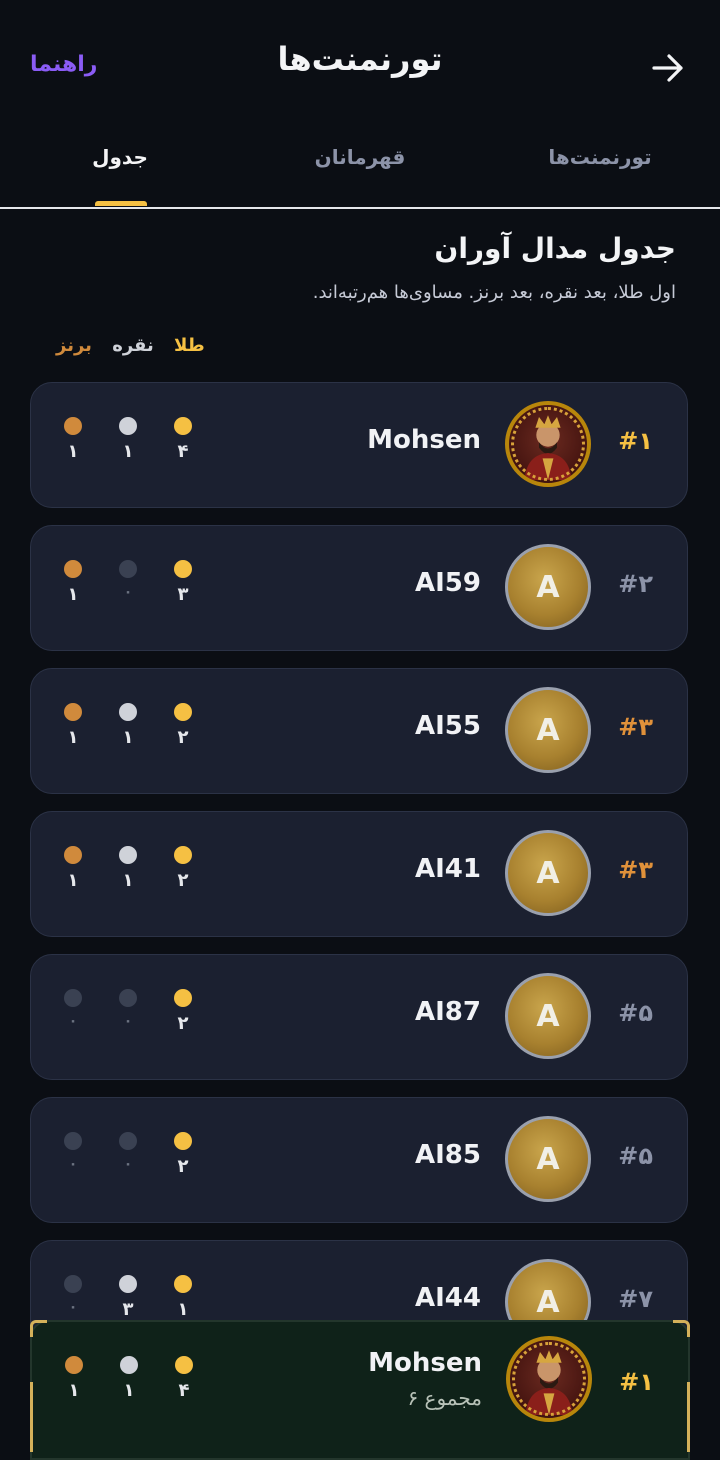 This screenshot has height=1460, width=720. Describe the element at coordinates (128, 1021) in the screenshot. I see `silver-value: ۰` at that location.